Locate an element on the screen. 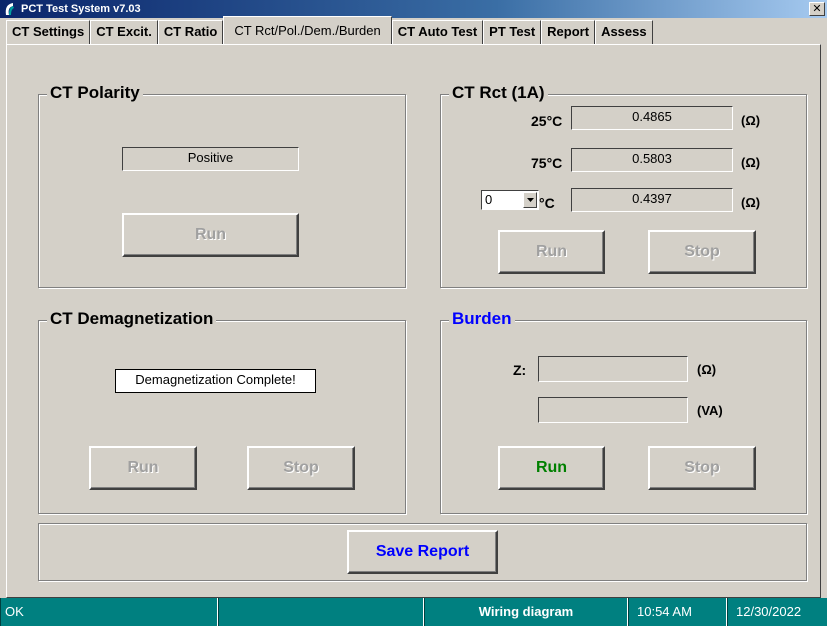  tab-ct-excit: CT Excit. is located at coordinates (124, 32).